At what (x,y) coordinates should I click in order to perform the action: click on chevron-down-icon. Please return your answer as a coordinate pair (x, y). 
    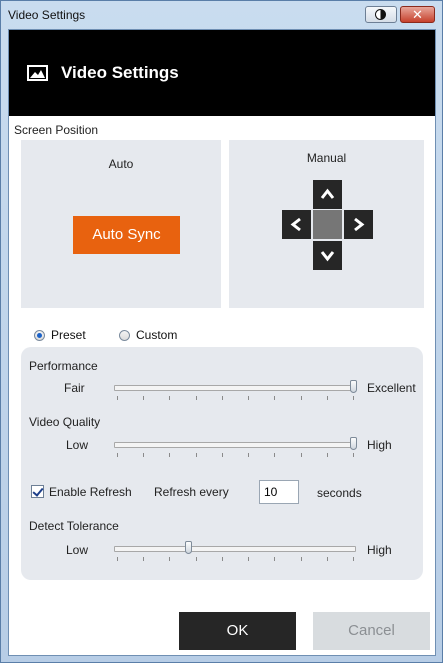
    Looking at the image, I should click on (327, 256).